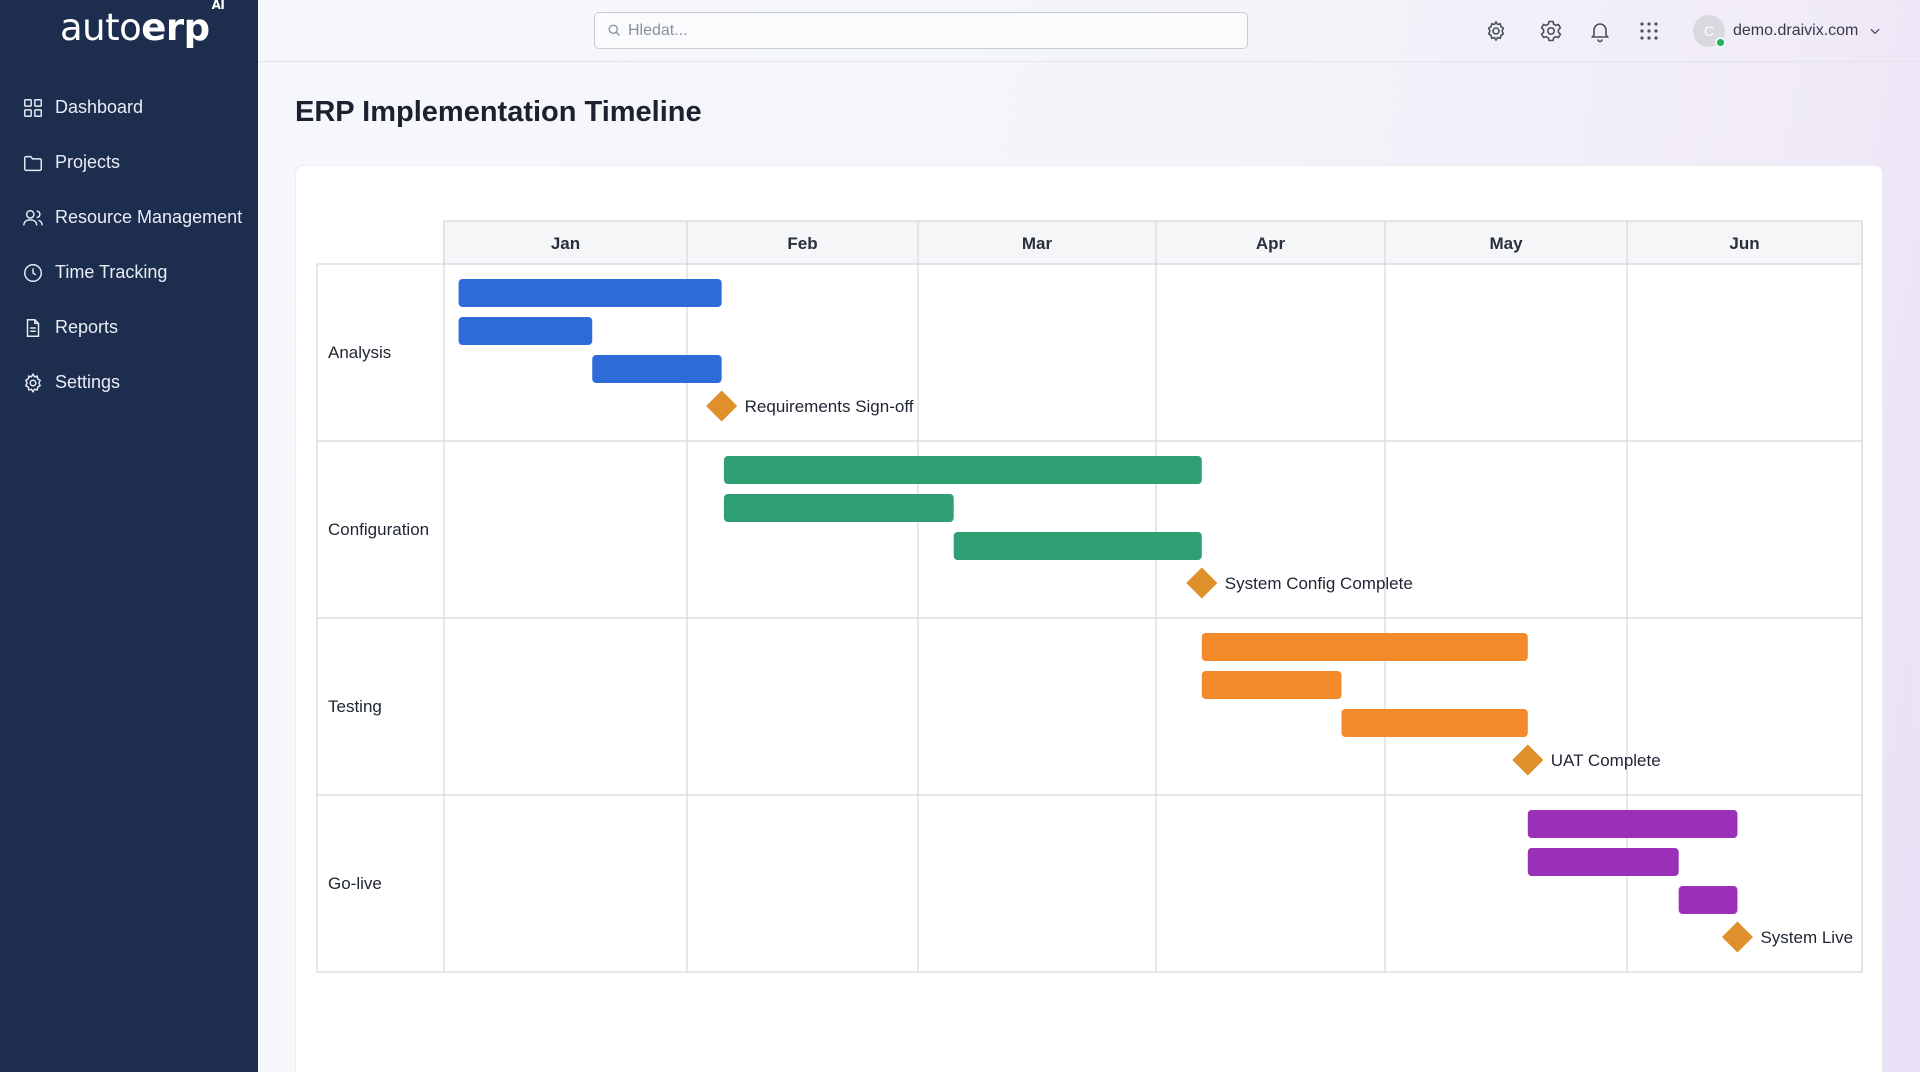 The image size is (1920, 1072). I want to click on month-label: Mar, so click(1037, 243).